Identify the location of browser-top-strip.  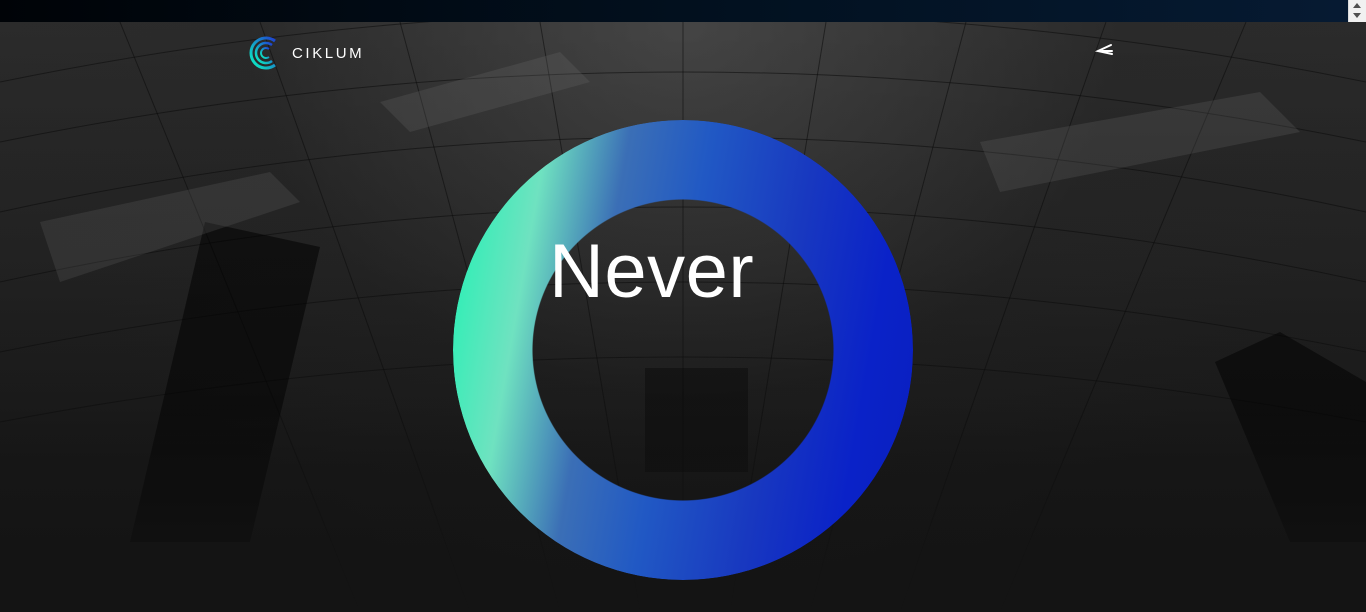
(674, 11).